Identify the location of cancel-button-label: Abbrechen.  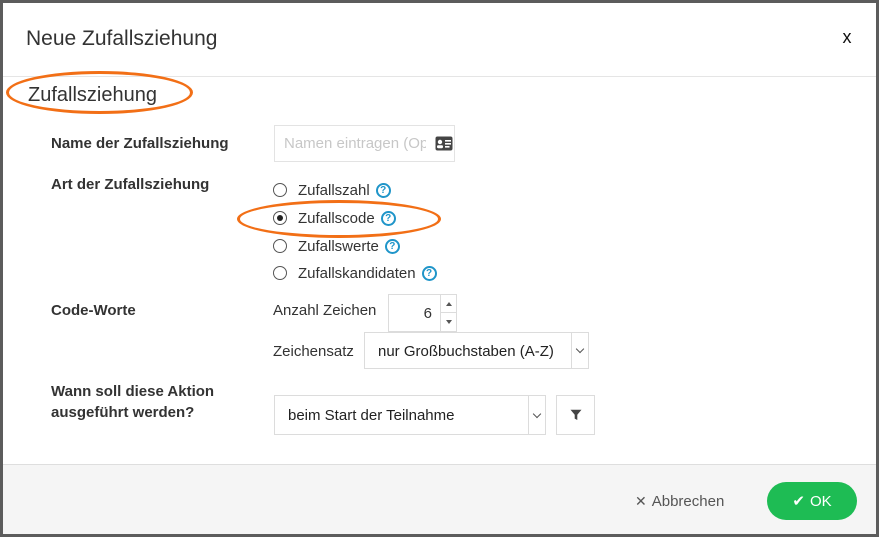
(688, 501).